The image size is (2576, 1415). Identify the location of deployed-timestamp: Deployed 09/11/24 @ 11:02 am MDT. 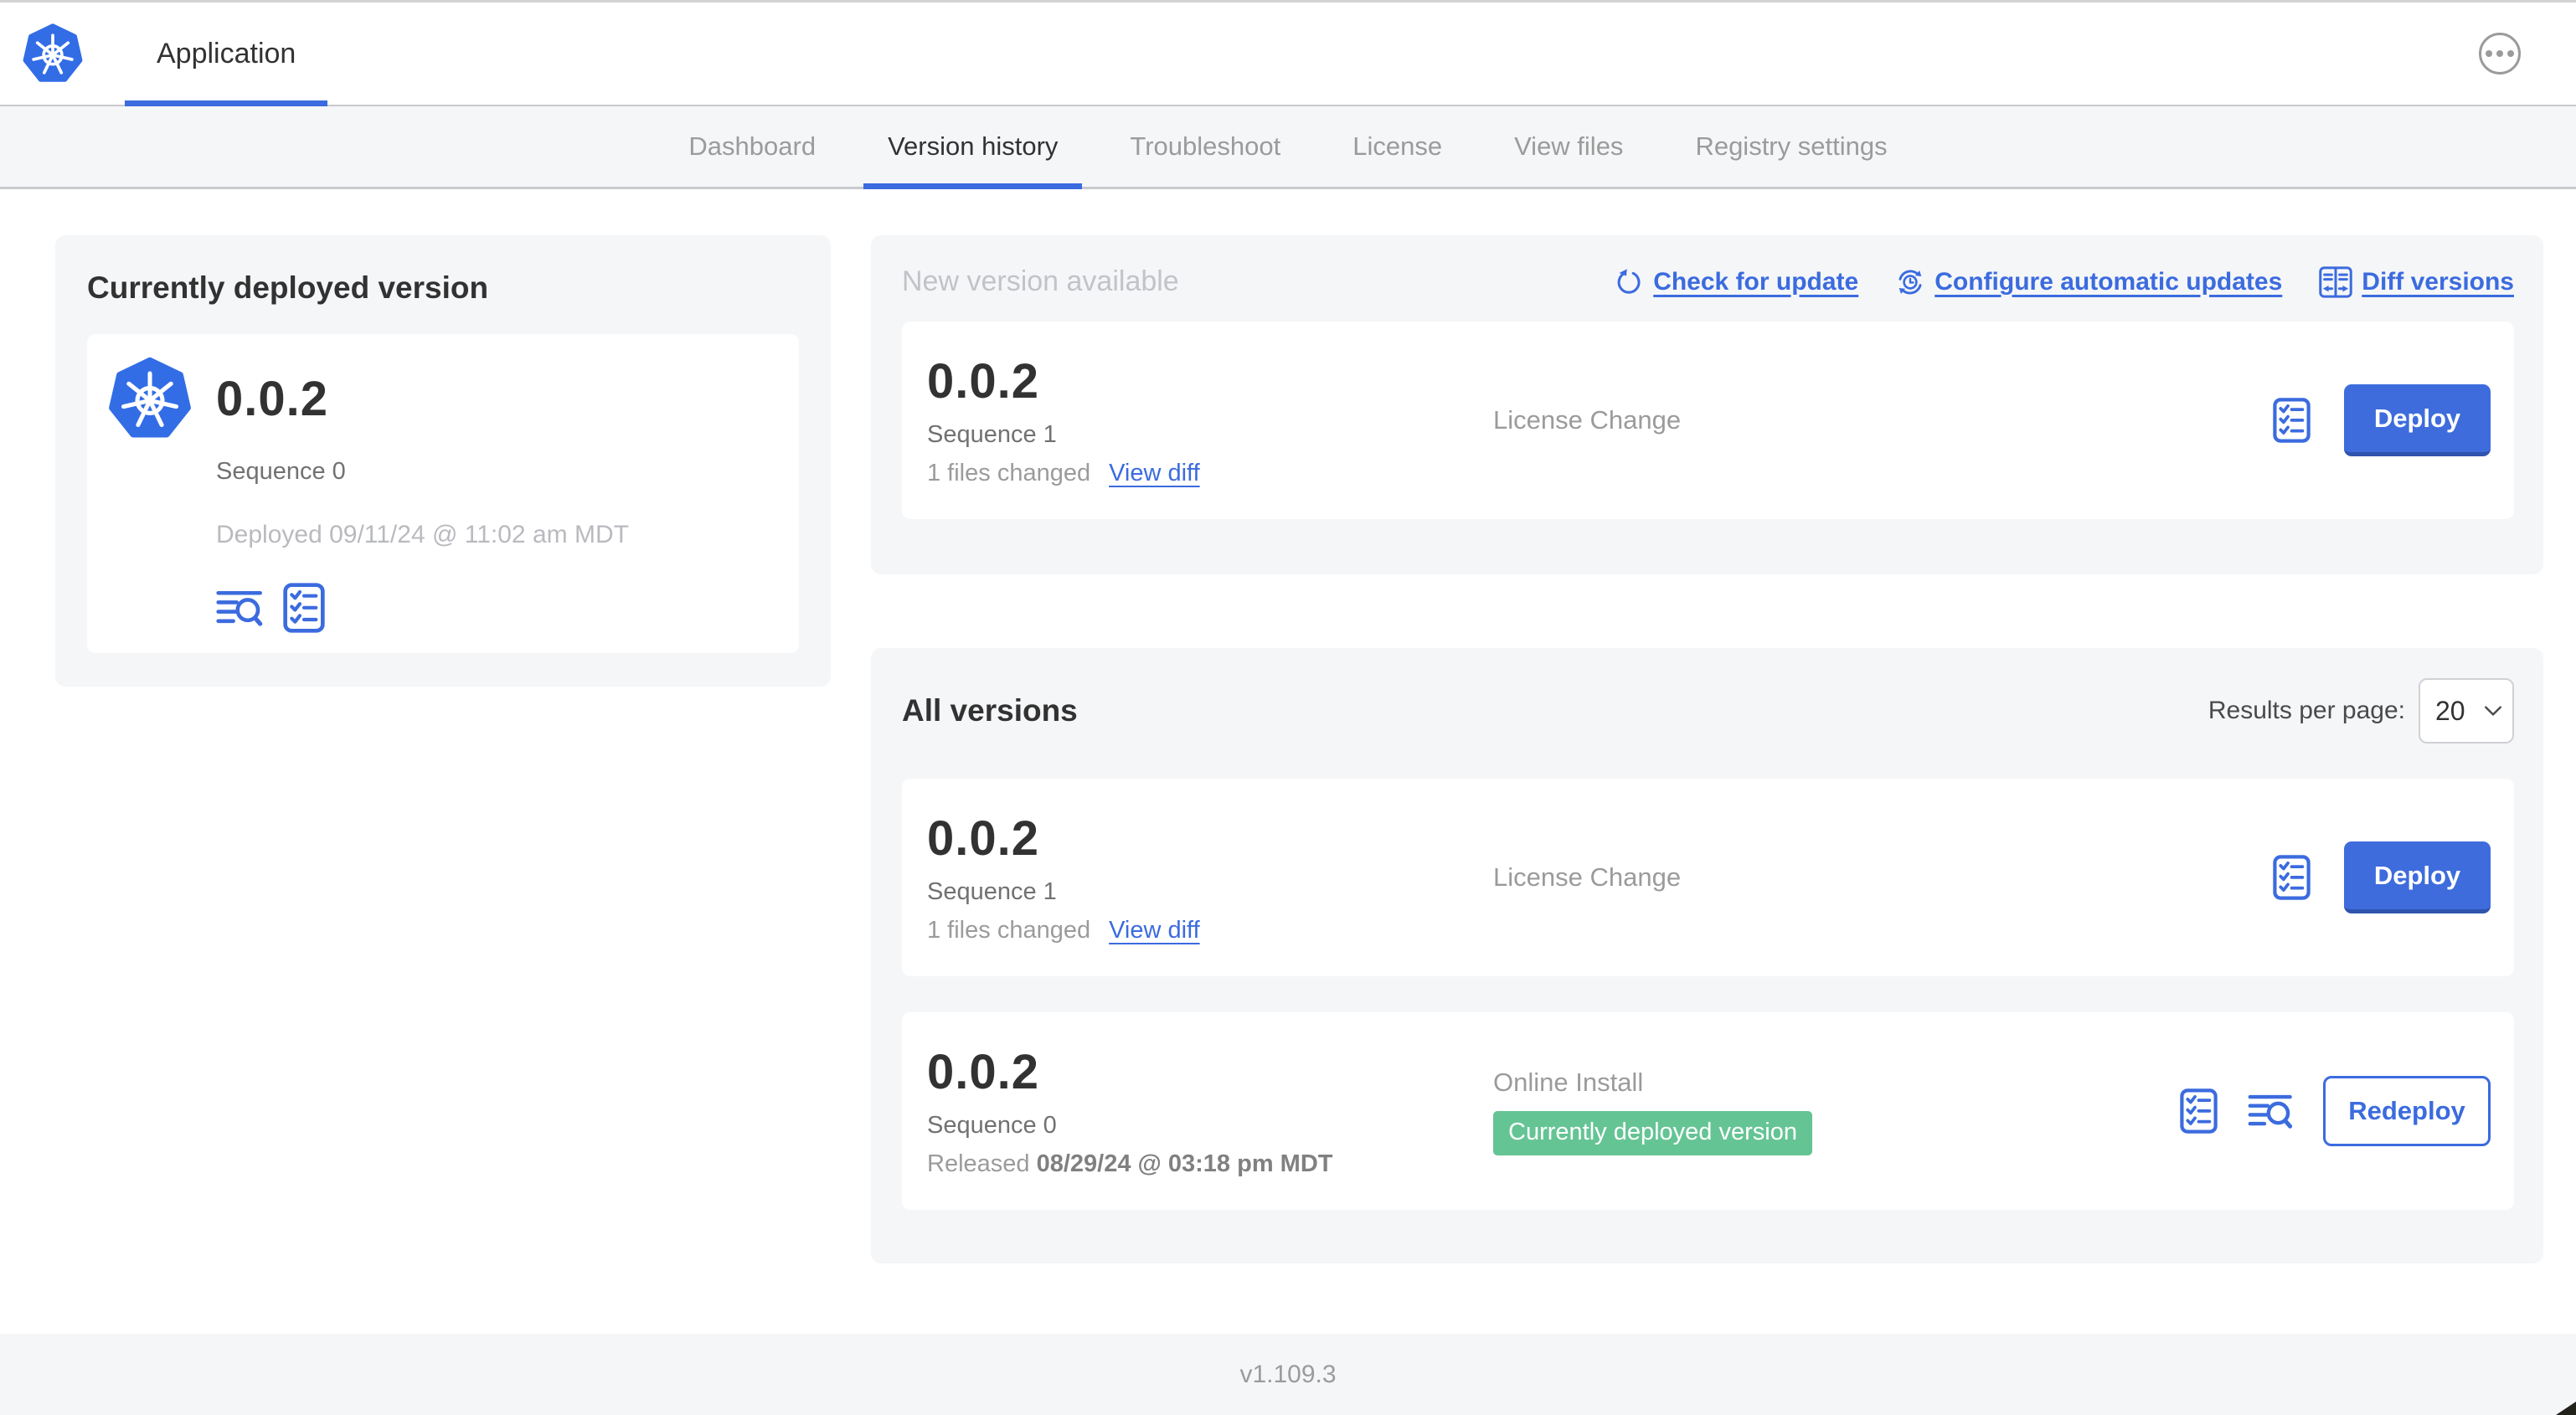
(422, 534).